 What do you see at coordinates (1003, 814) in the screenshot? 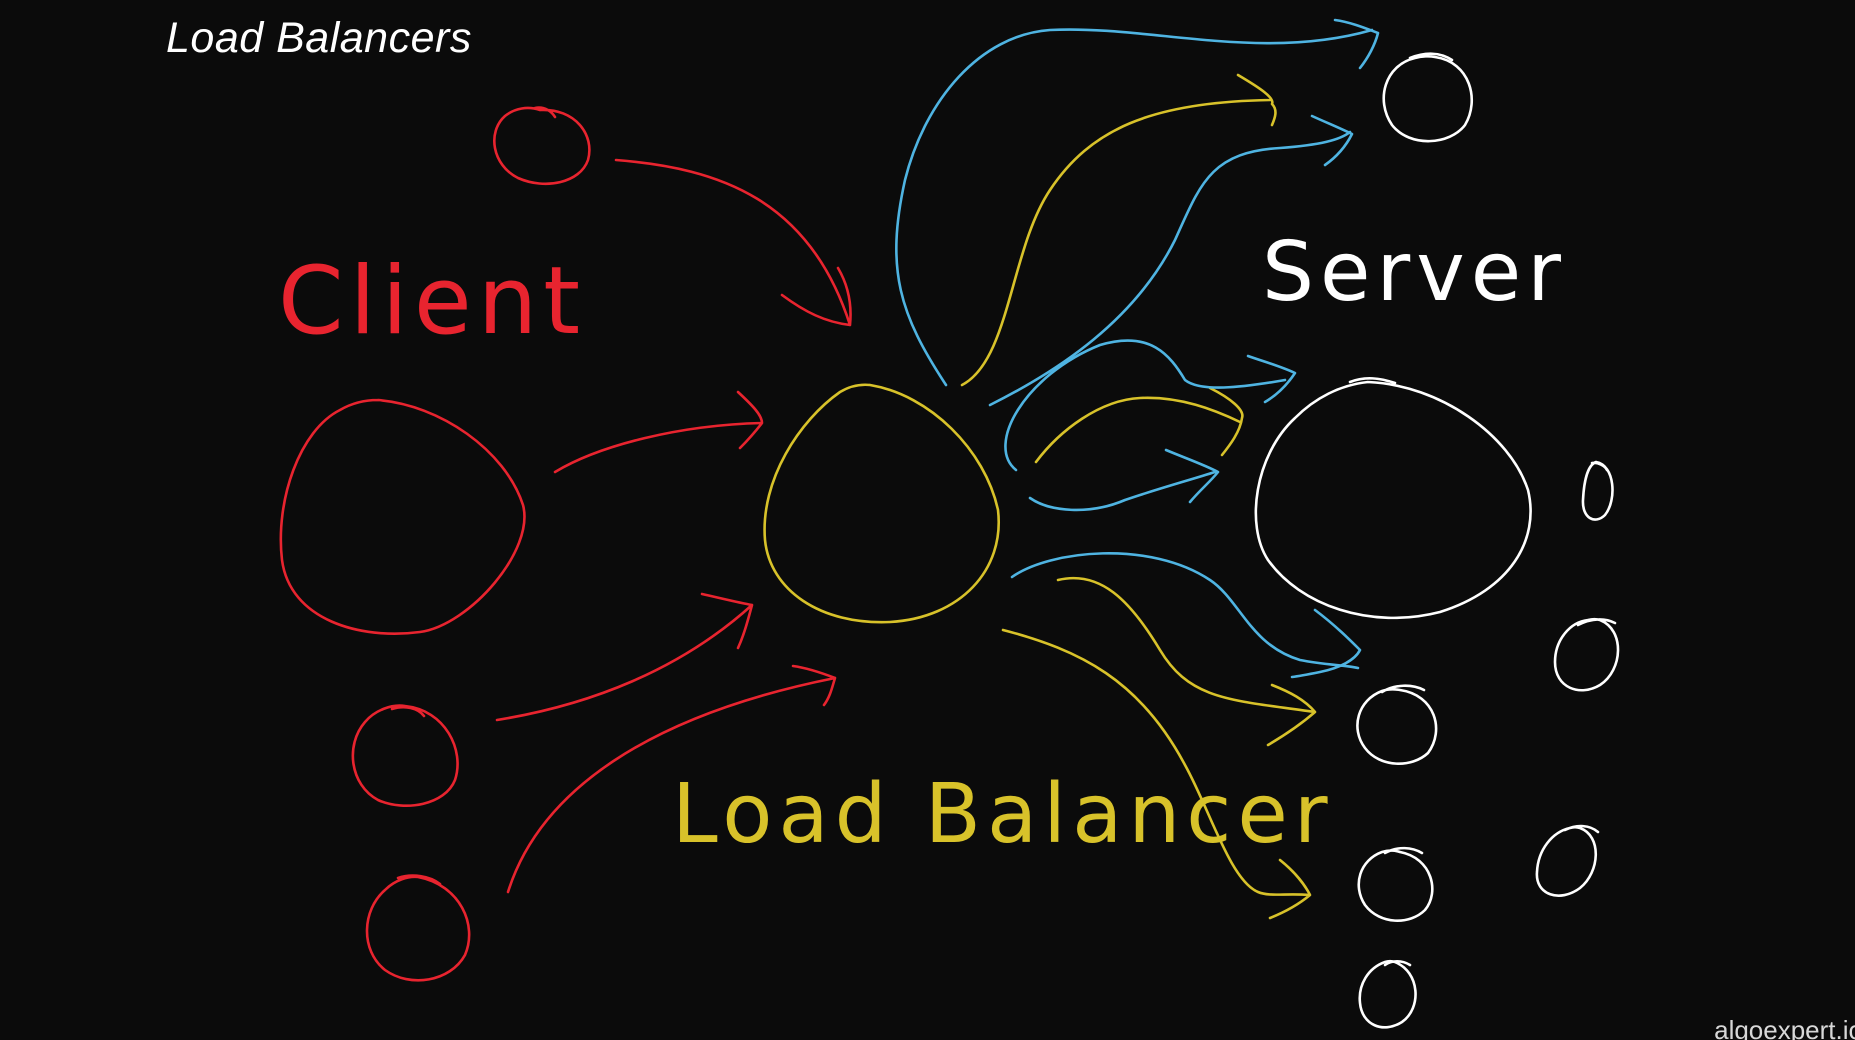
I see `load-balancer-label: Load Balancer` at bounding box center [1003, 814].